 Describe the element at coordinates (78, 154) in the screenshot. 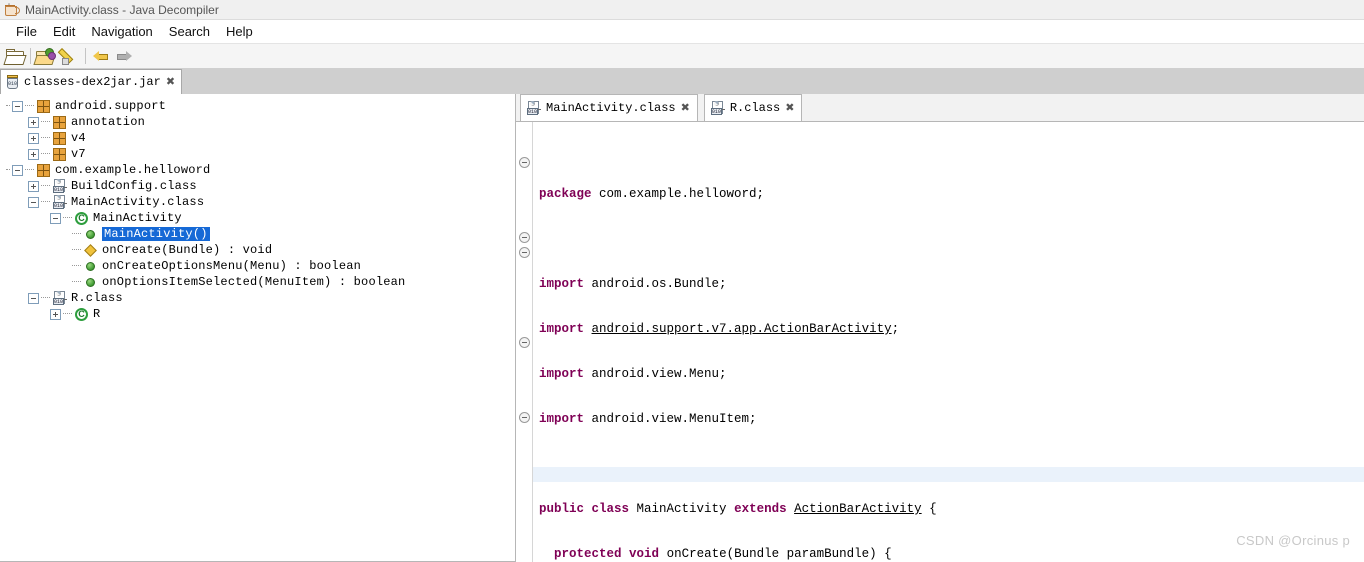

I see `tree-node-label: v7` at that location.